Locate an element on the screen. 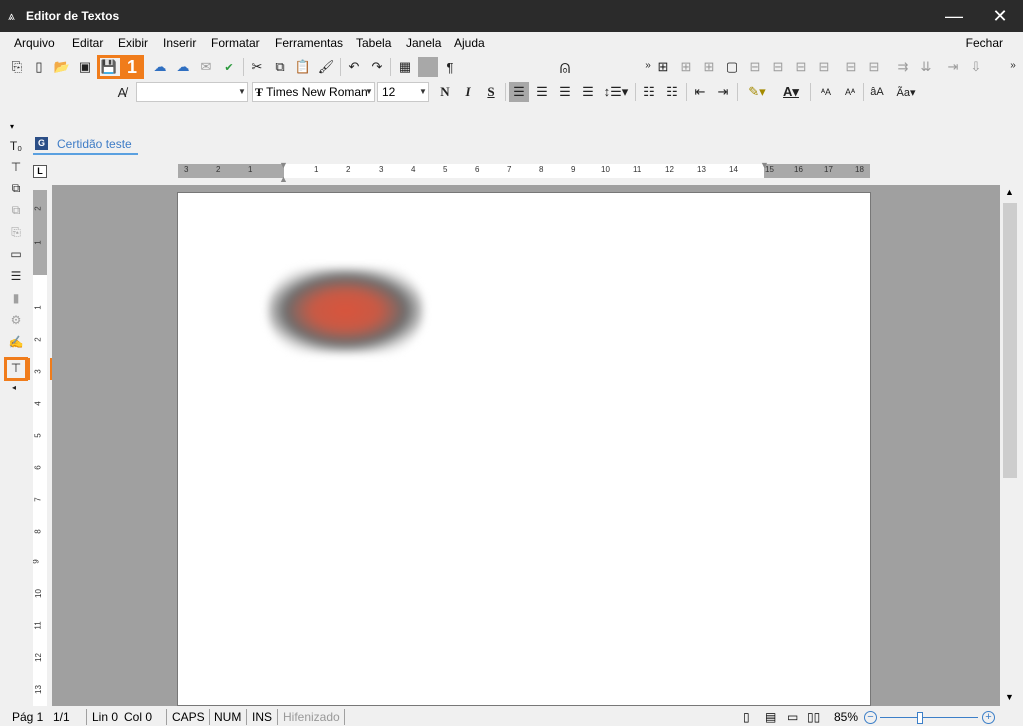 Image resolution: width=1023 pixels, height=726 pixels. insert-row-above-icon: ⊟ is located at coordinates (801, 67).